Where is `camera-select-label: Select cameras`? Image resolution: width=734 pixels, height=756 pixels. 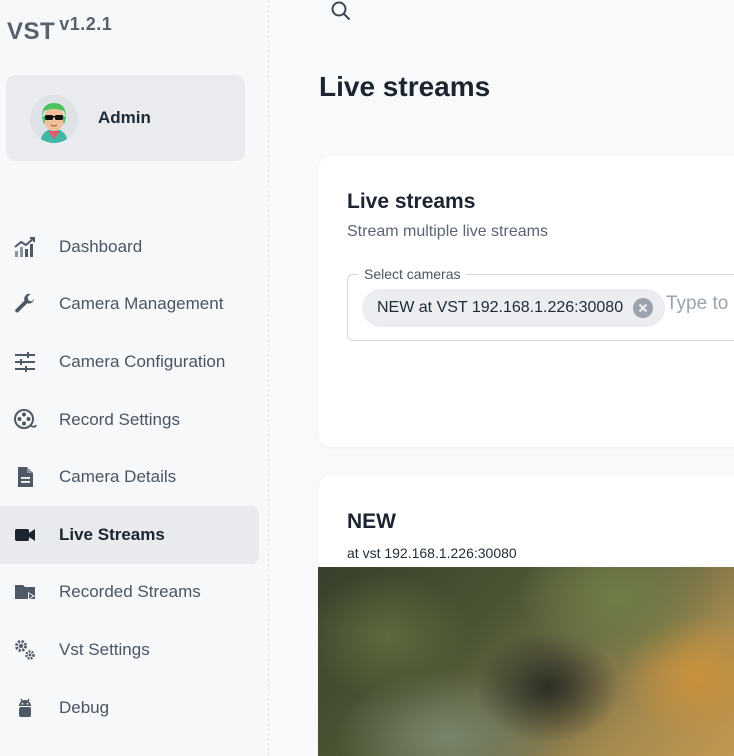 camera-select-label: Select cameras is located at coordinates (412, 274).